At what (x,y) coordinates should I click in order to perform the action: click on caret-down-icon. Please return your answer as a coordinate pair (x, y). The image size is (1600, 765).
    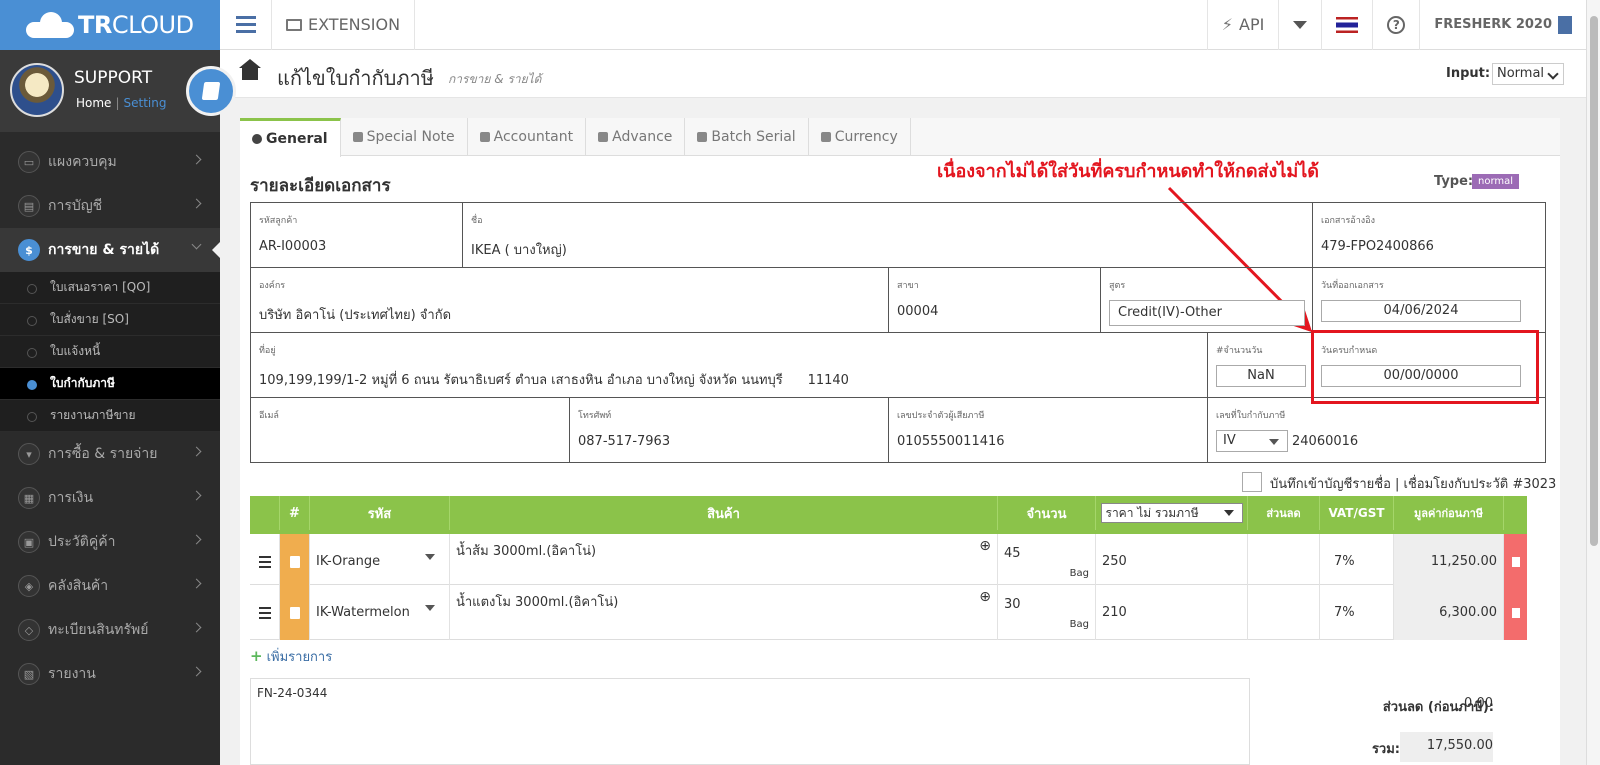
    Looking at the image, I should click on (1300, 24).